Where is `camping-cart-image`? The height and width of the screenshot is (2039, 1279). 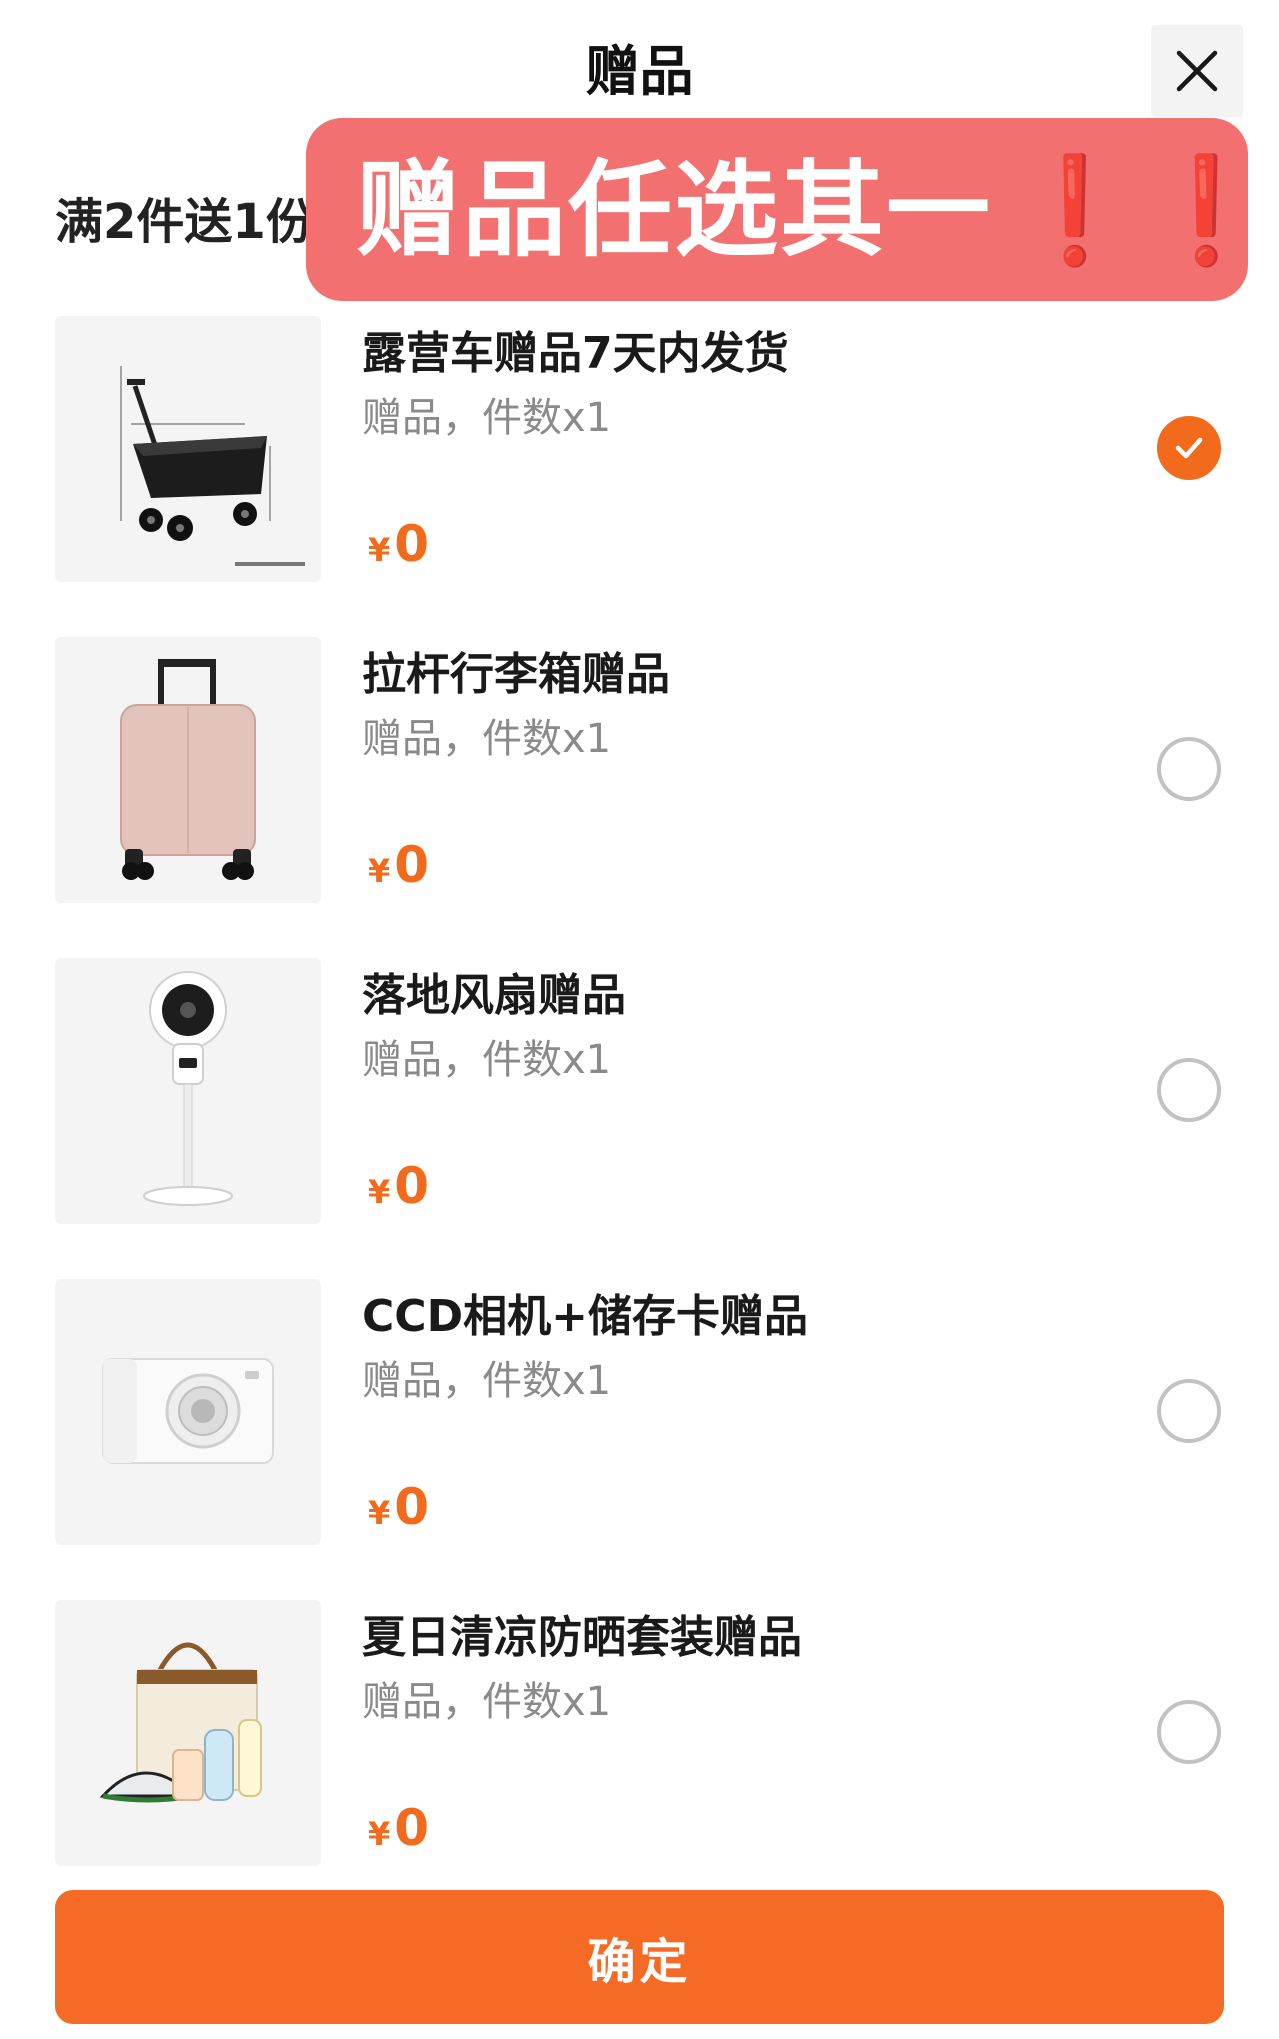
camping-cart-image is located at coordinates (188, 449).